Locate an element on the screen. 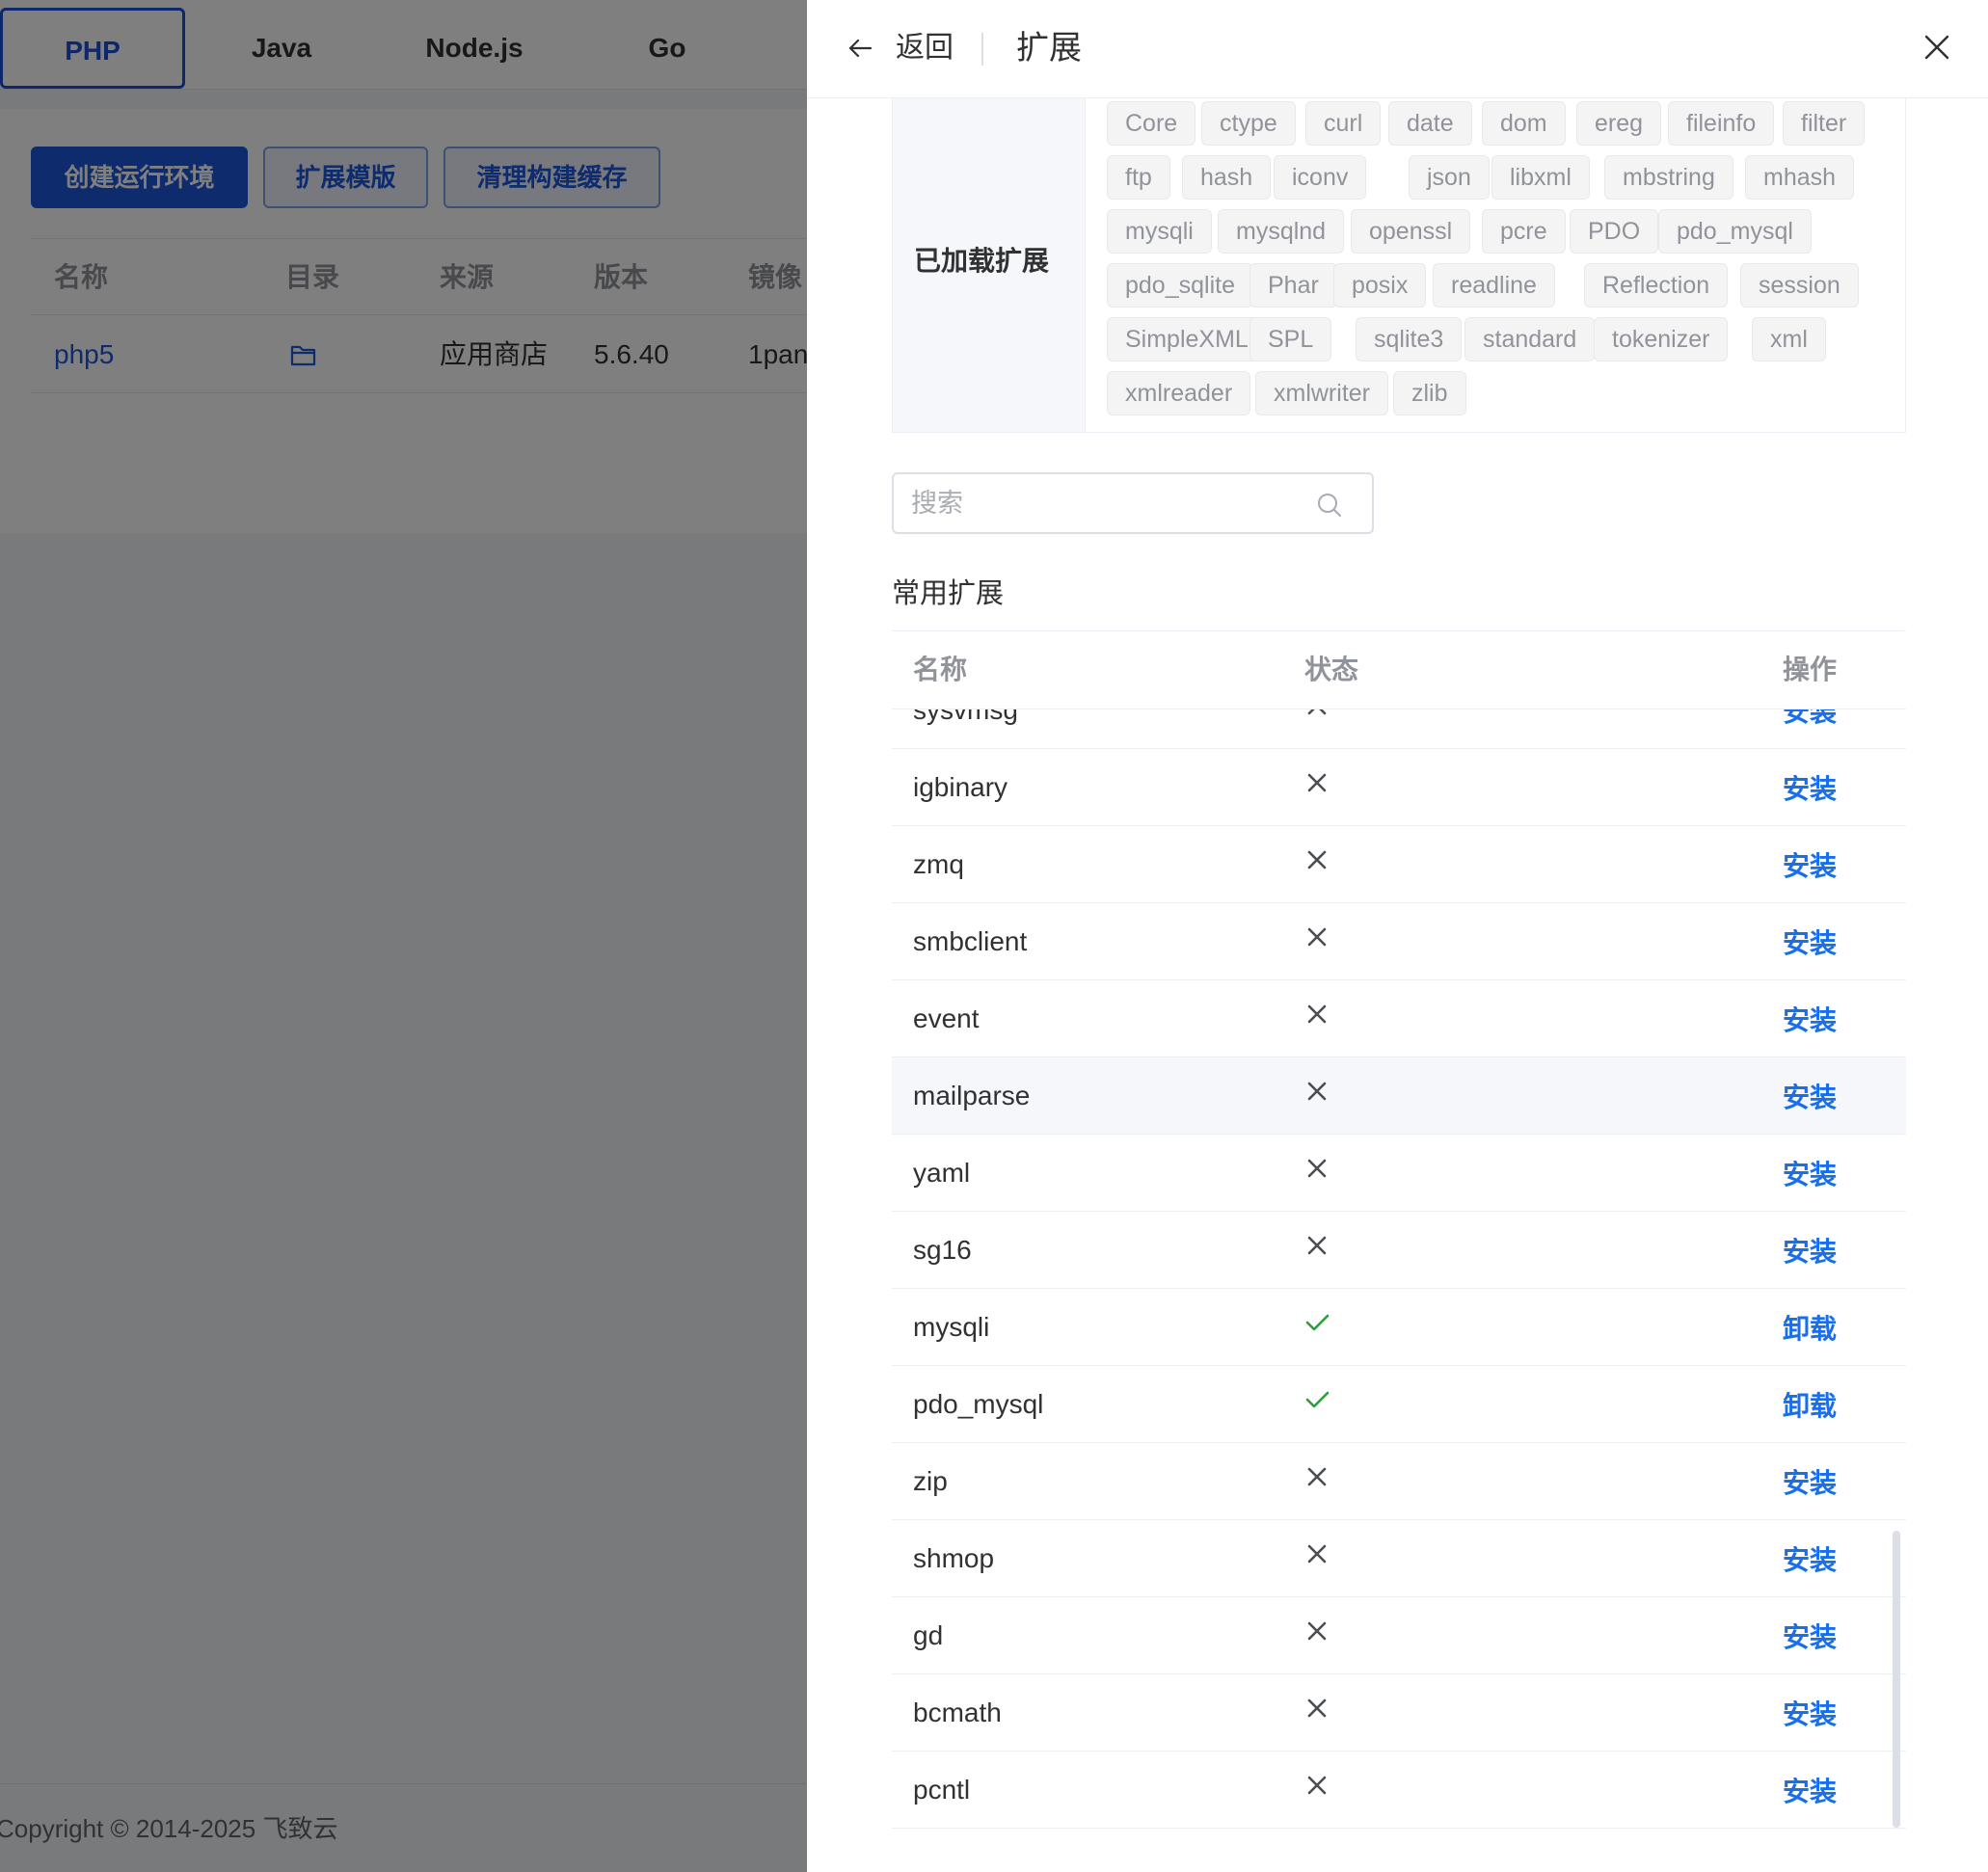 The width and height of the screenshot is (1988, 1872). loaded-extension-tag: mysqli is located at coordinates (1159, 232).